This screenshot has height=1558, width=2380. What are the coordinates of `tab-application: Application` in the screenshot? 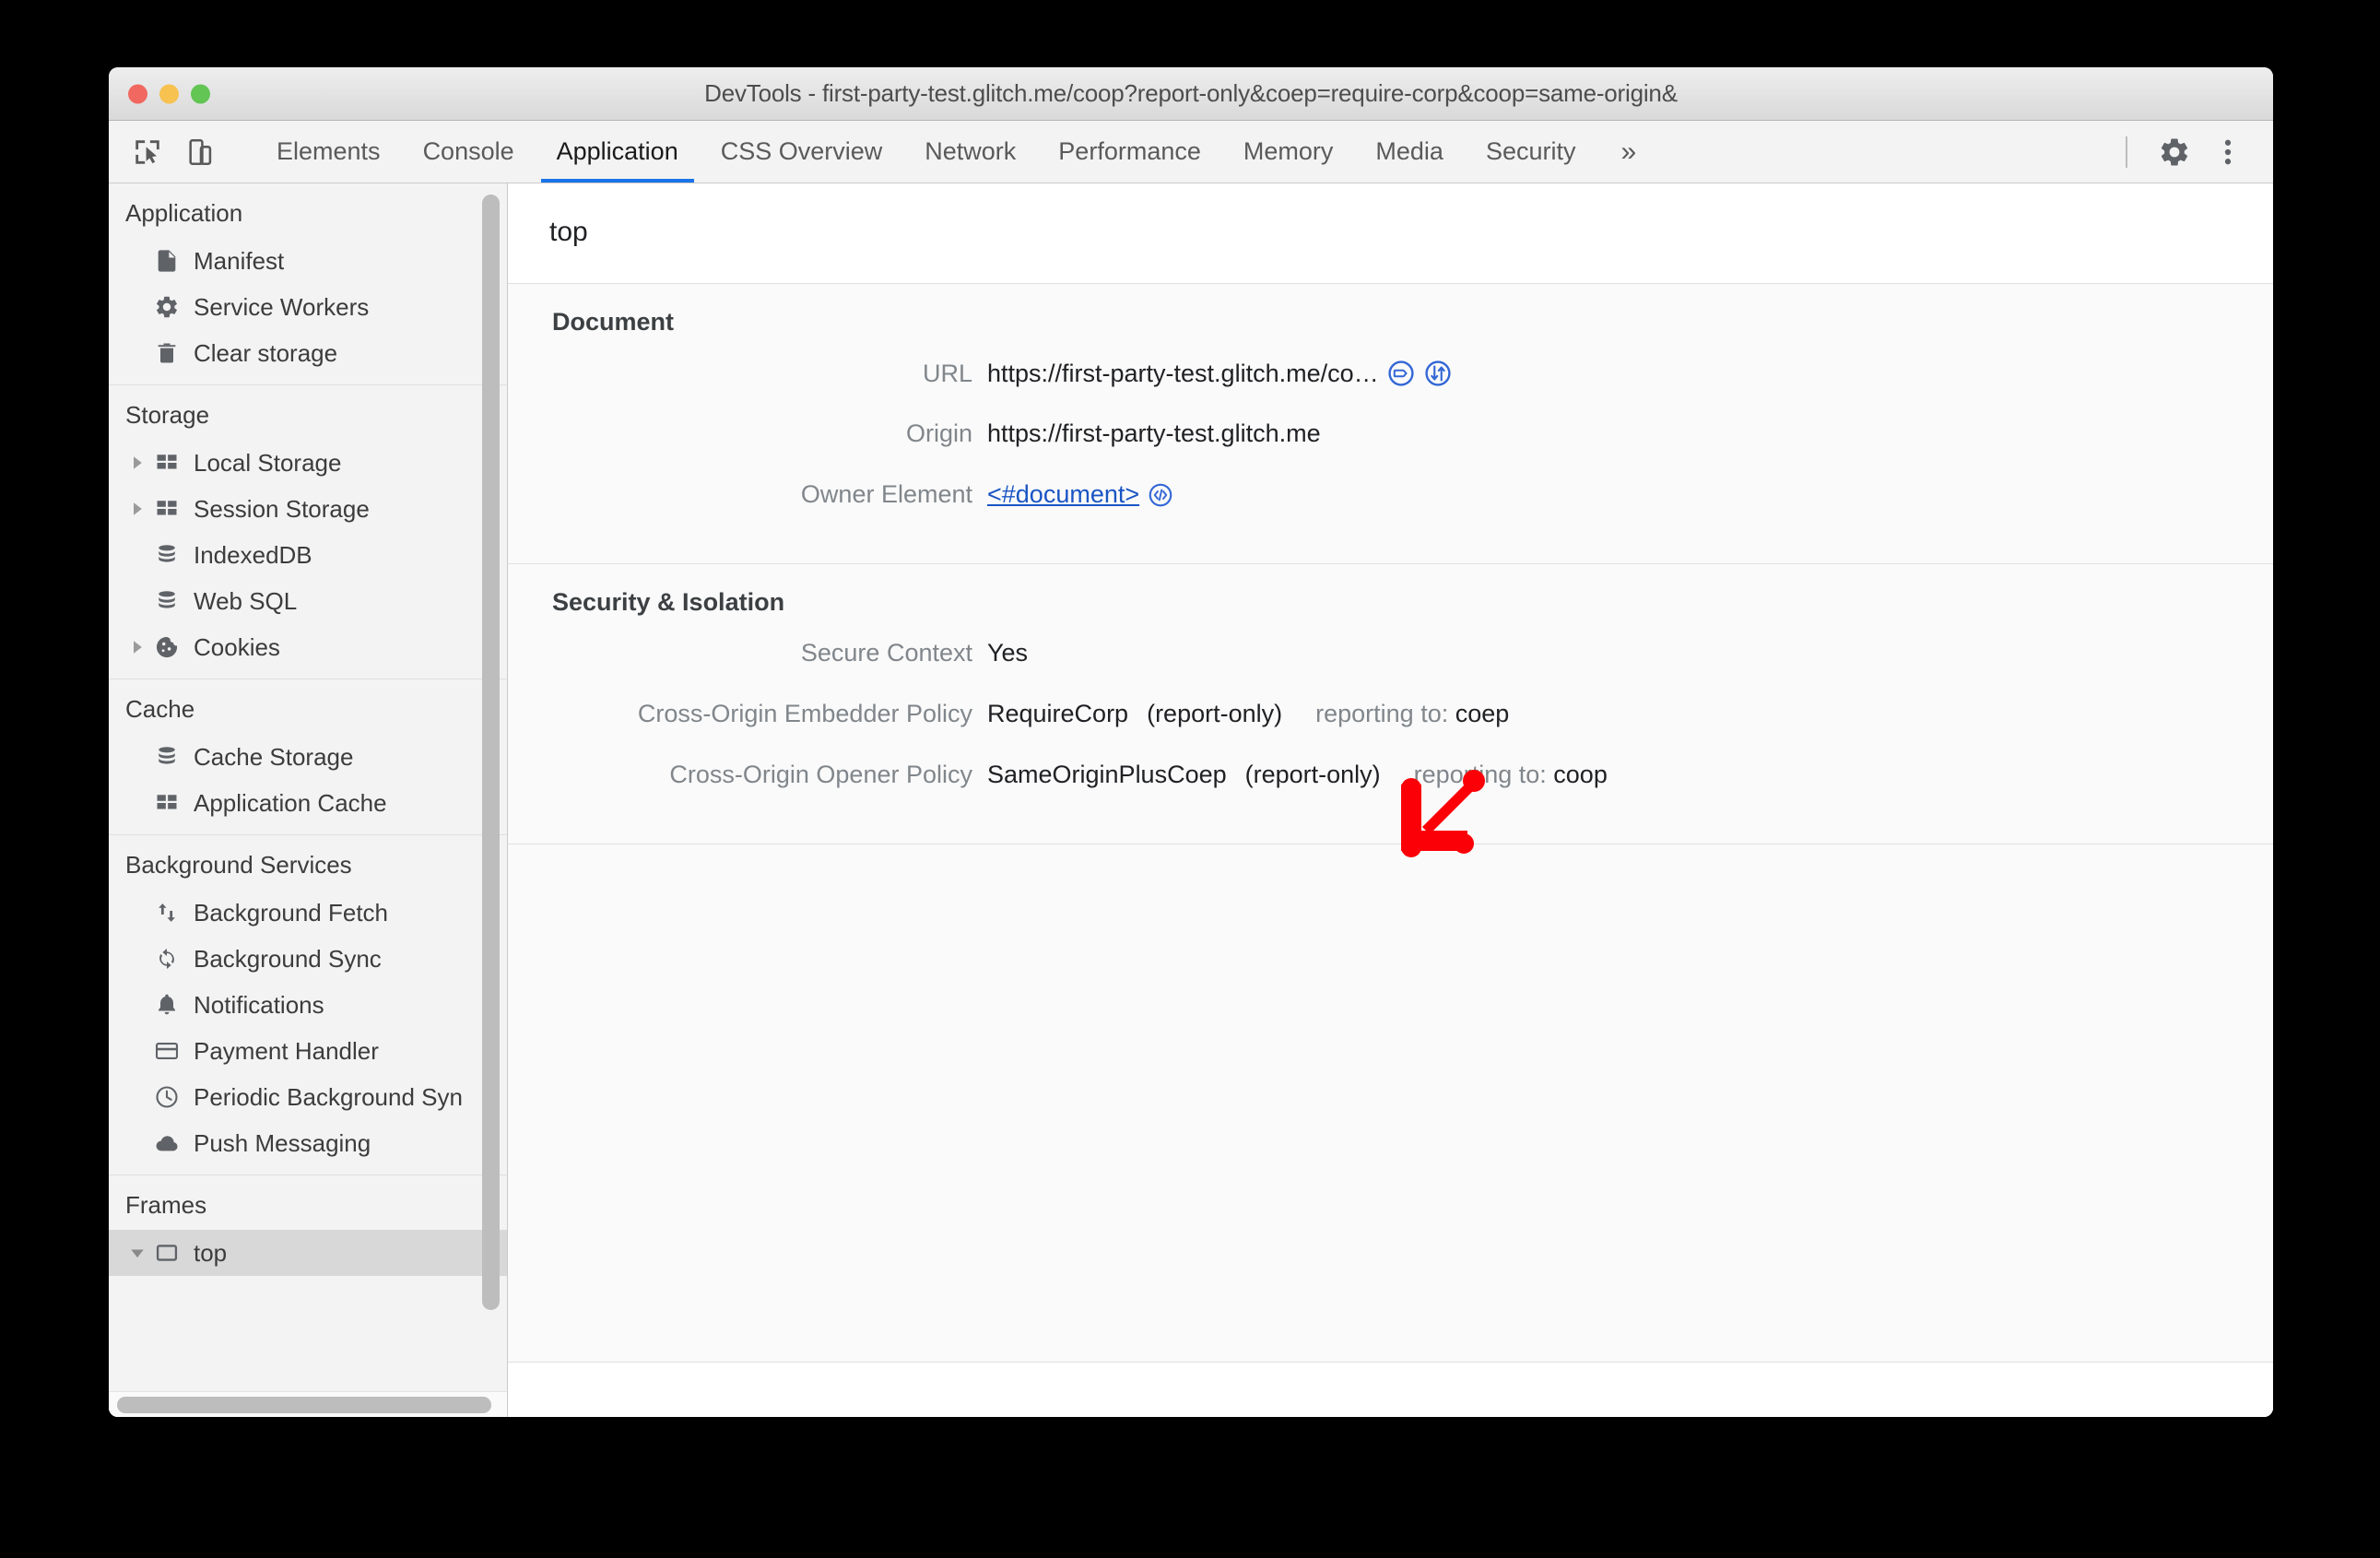 It's located at (618, 152).